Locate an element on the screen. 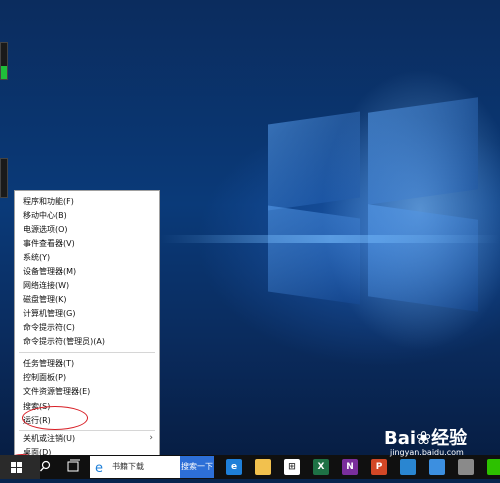 The image size is (500, 483). menu-item-programs-features: 程序和功能(F) is located at coordinates (87, 201).